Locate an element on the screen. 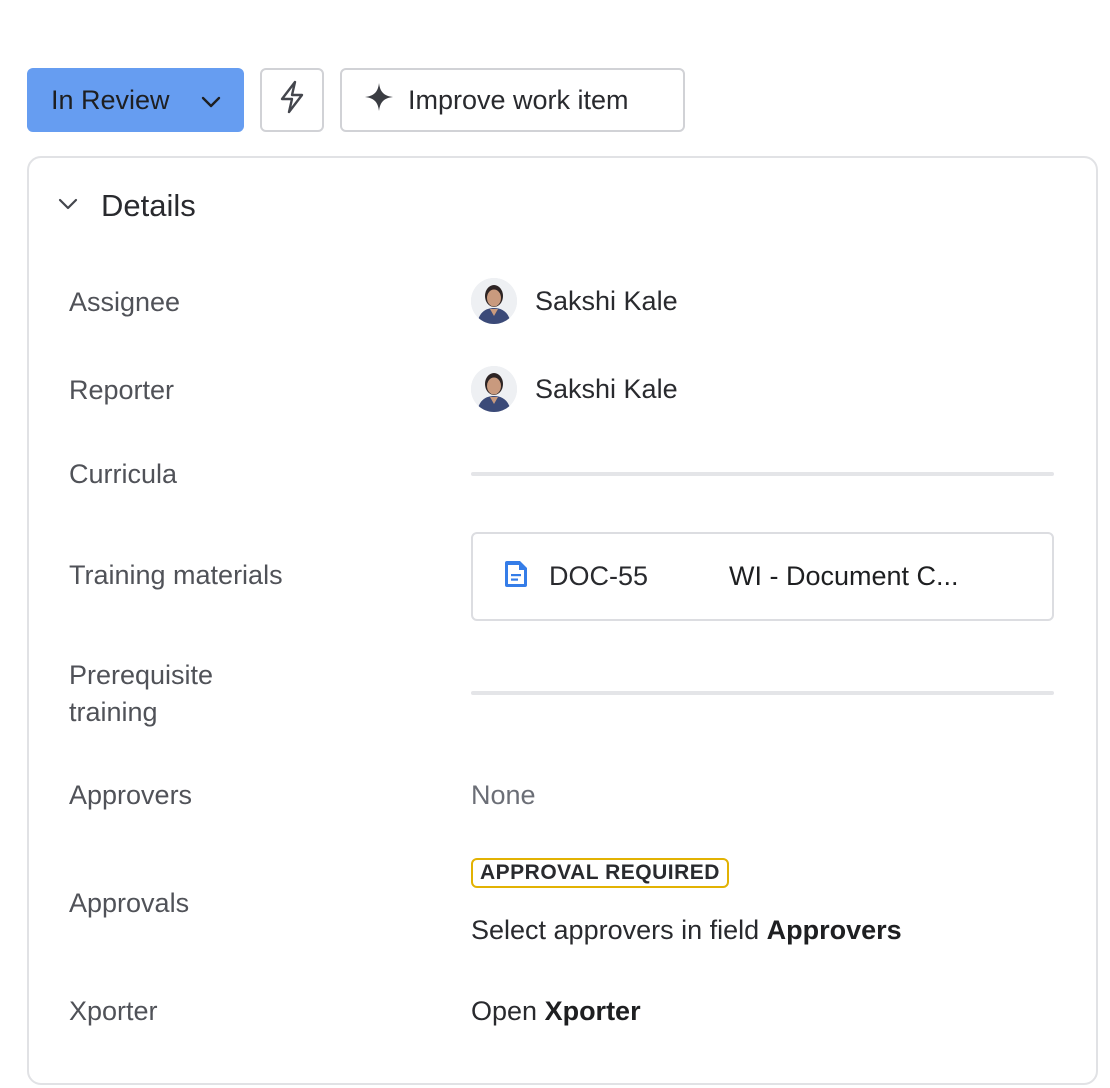 The height and width of the screenshot is (1088, 1110). approvals-value: APPROVAL REQUIRED is located at coordinates (600, 871).